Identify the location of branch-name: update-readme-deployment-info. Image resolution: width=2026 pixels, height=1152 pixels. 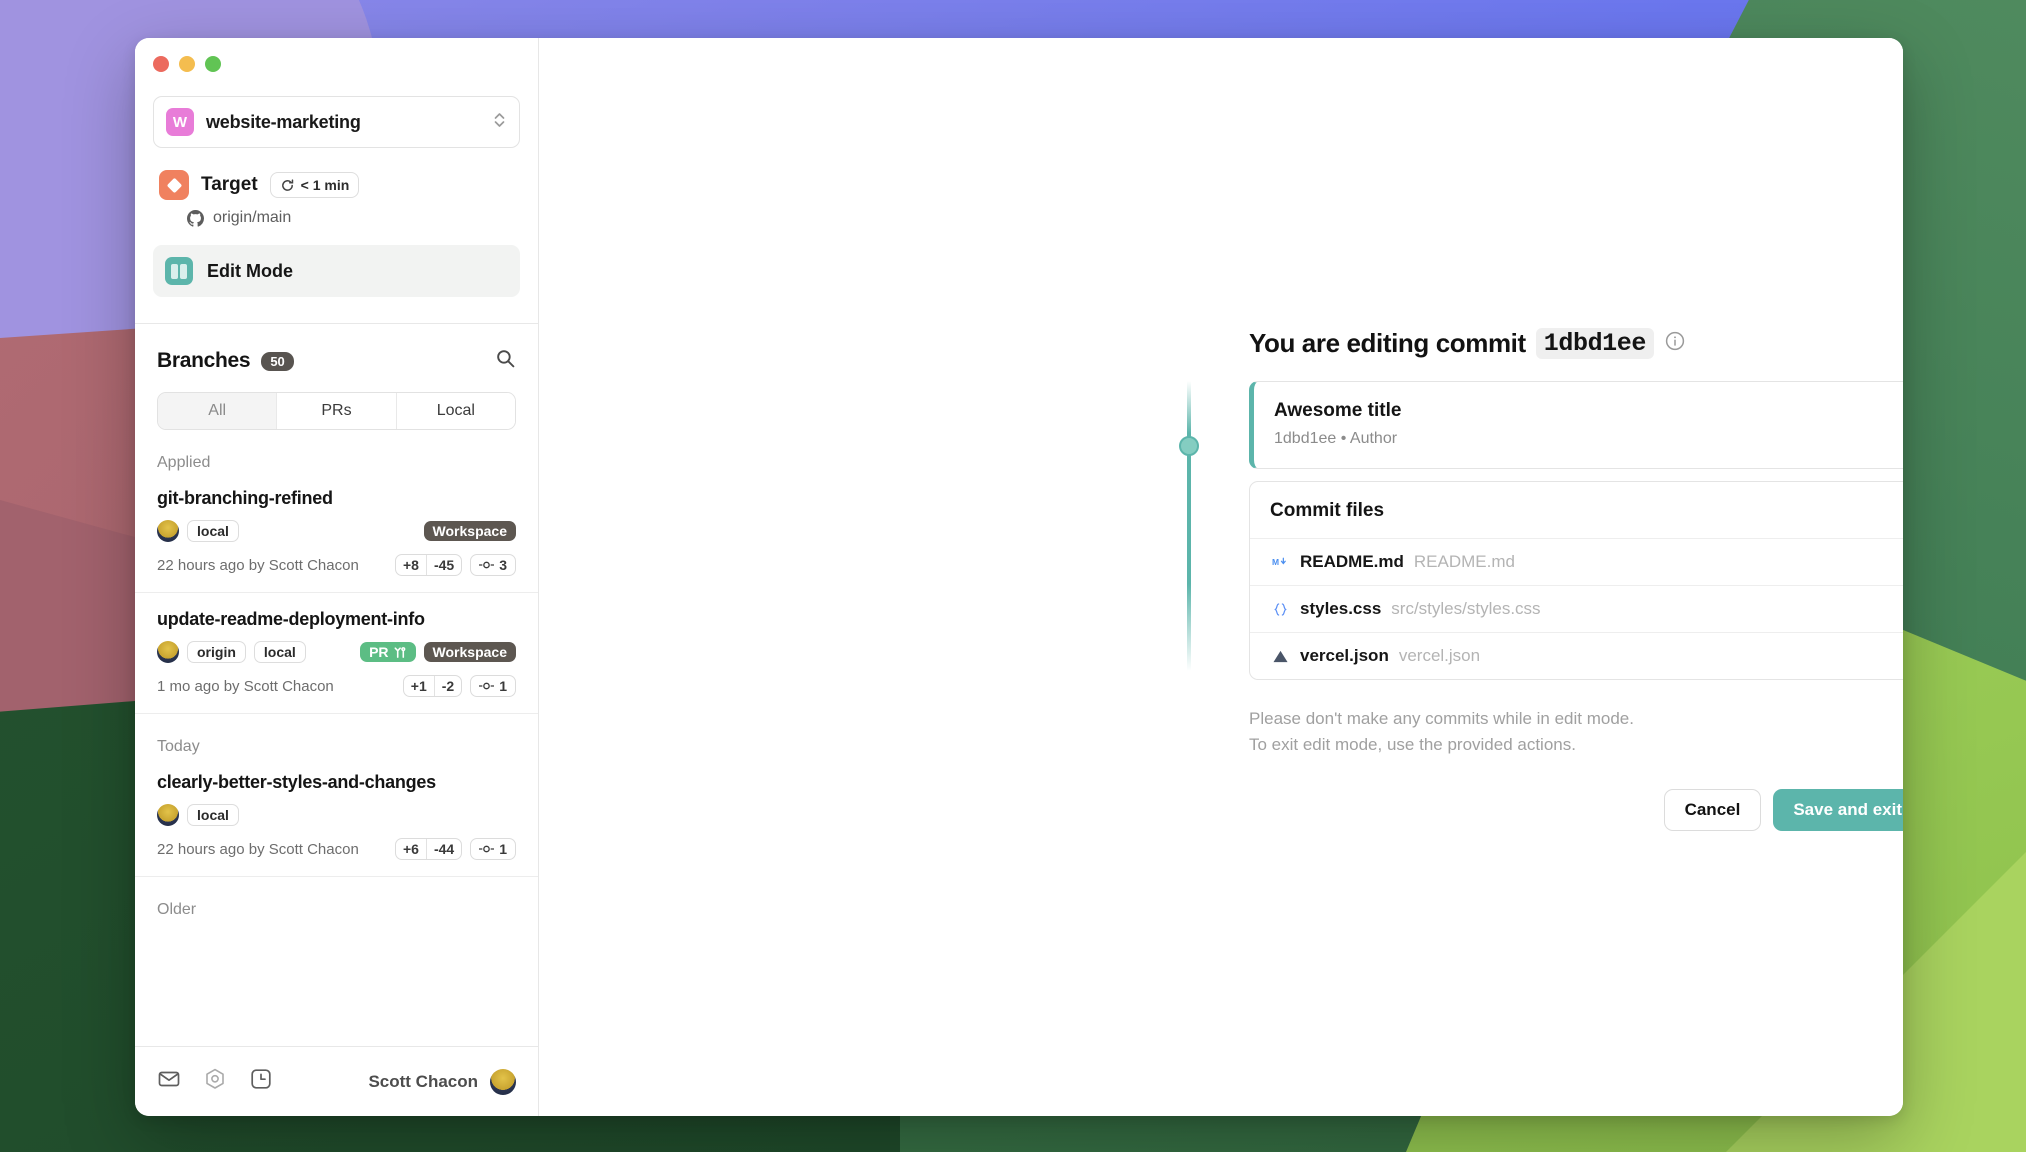
(291, 619).